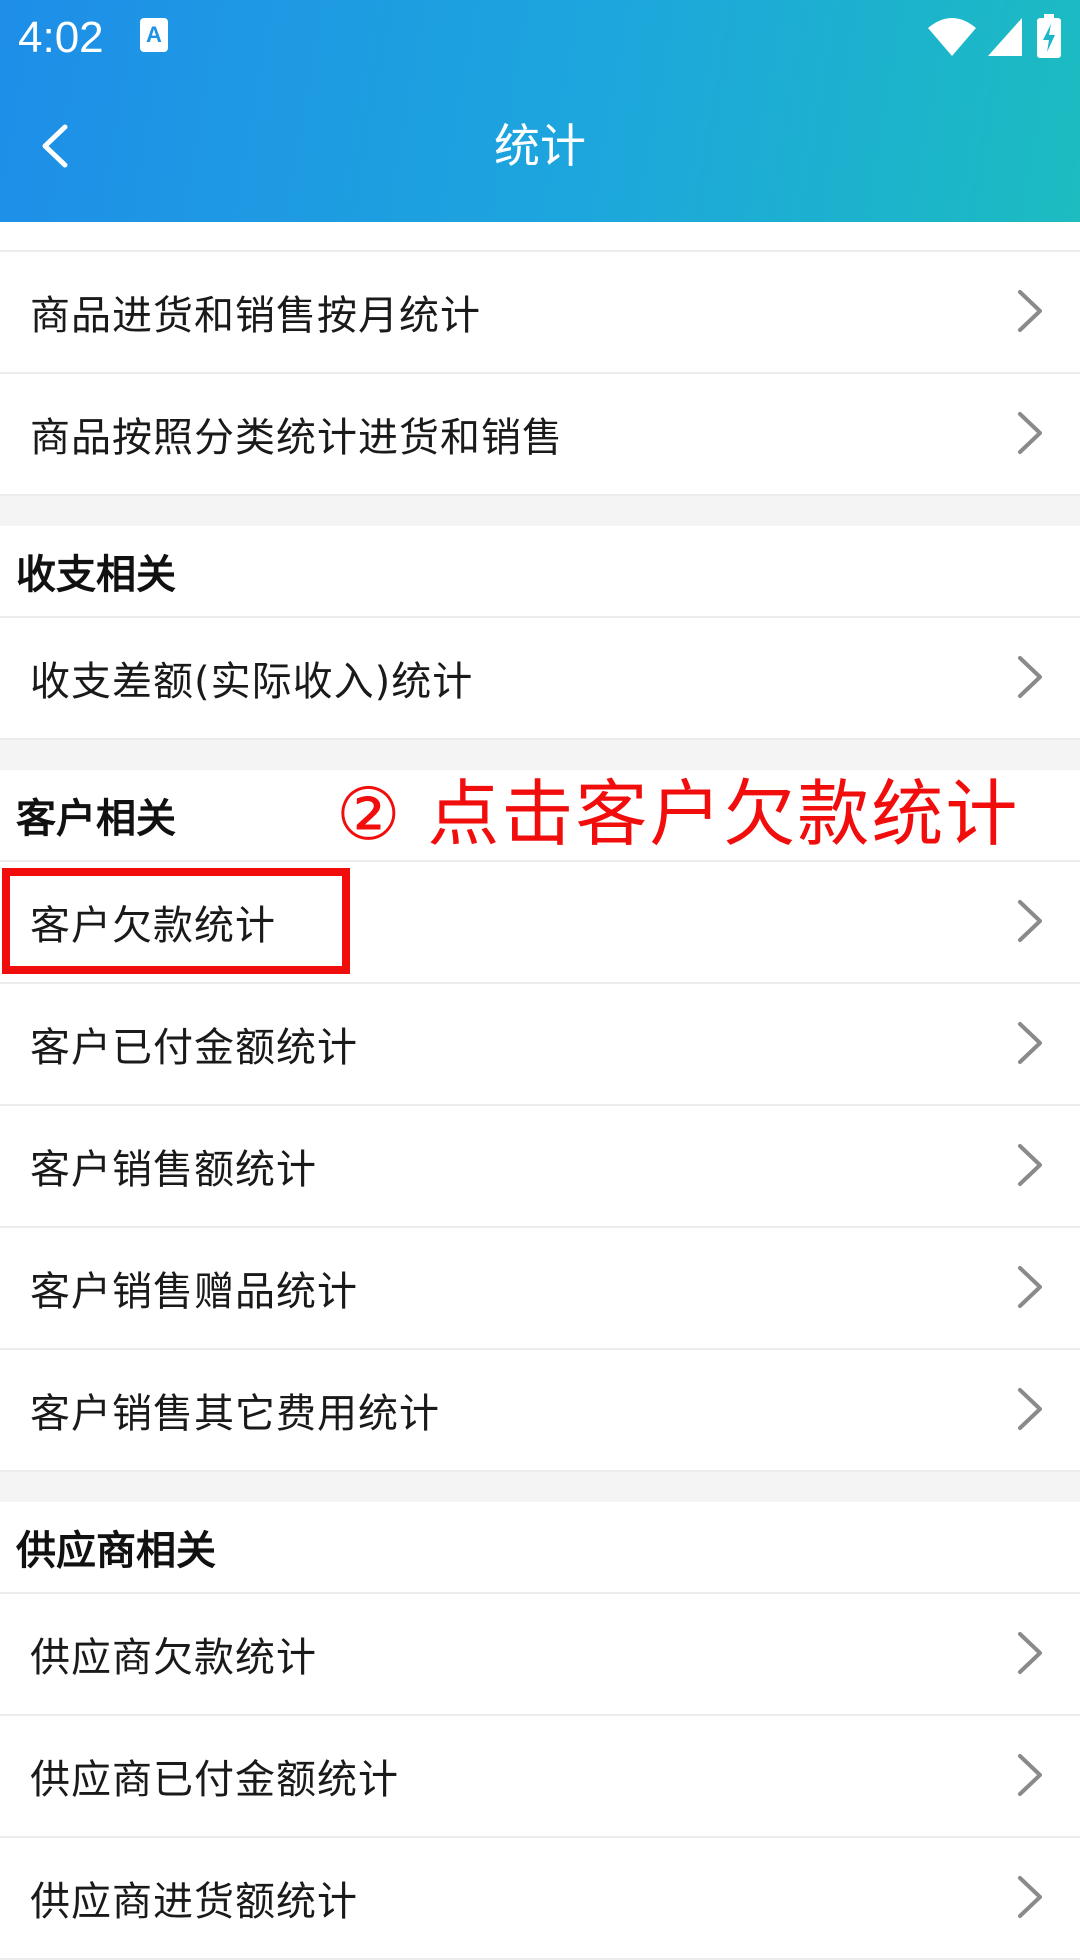  I want to click on list-item-supplier-purchase: 供应商进货额统计, so click(540, 1899).